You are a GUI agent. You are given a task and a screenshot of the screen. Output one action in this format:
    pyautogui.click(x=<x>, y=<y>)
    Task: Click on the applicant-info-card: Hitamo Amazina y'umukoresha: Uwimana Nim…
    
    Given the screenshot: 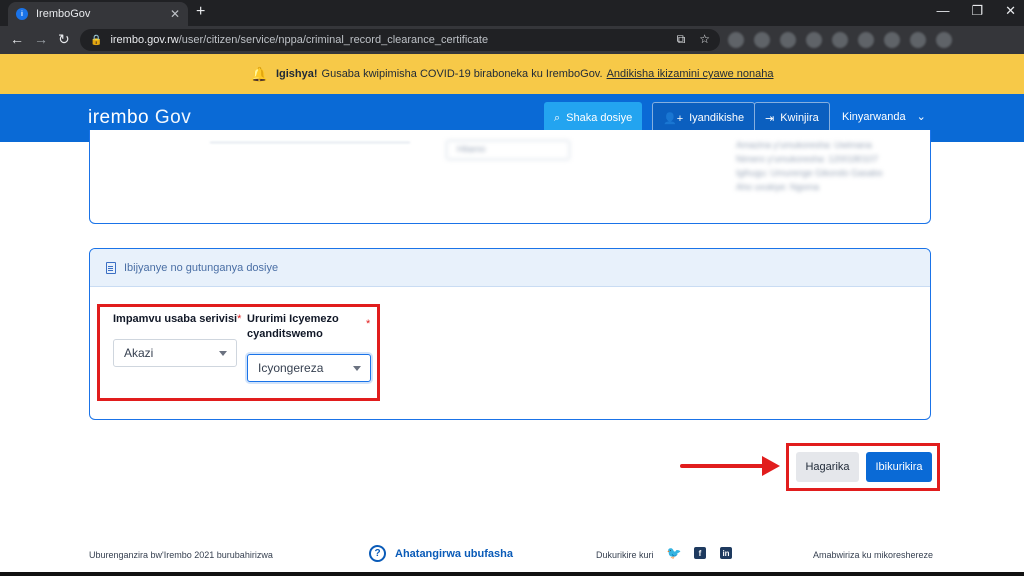 What is the action you would take?
    pyautogui.click(x=510, y=177)
    